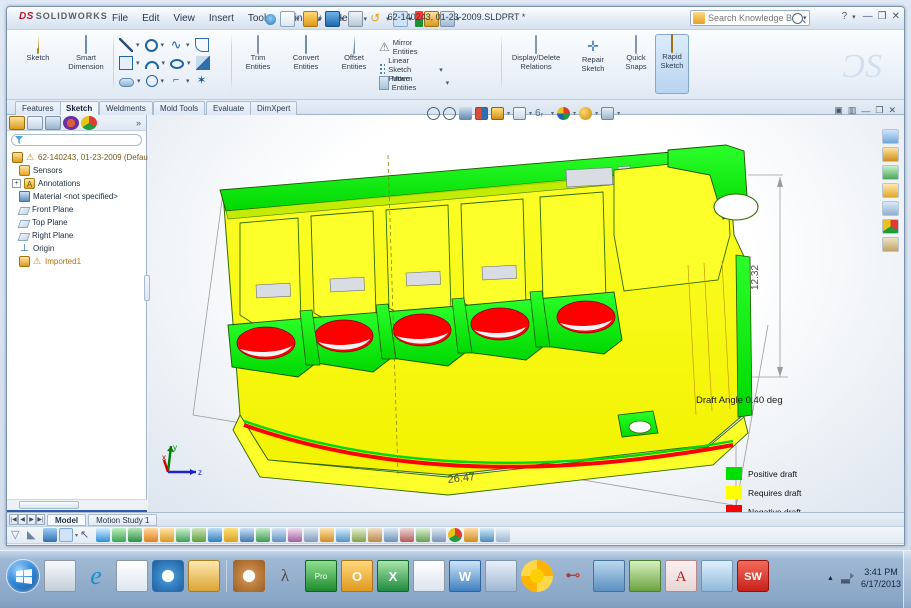  Describe the element at coordinates (636, 53) in the screenshot. I see `ribbon-button-quick-snaps: Quick Snaps` at that location.